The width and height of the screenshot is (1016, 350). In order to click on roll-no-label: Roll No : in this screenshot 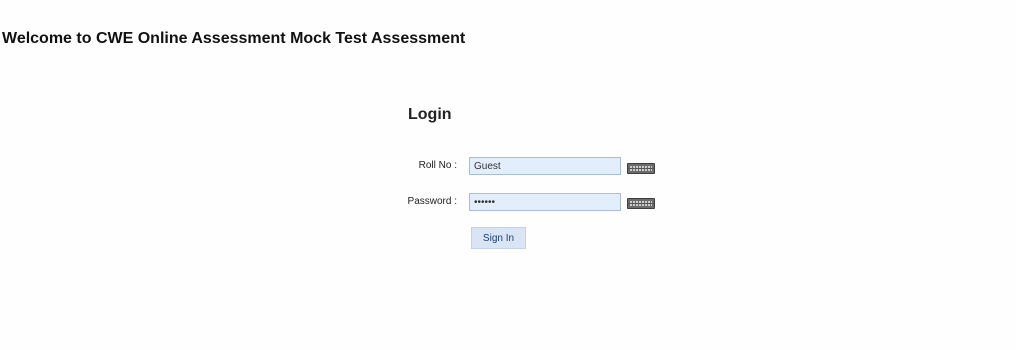, I will do `click(437, 165)`.